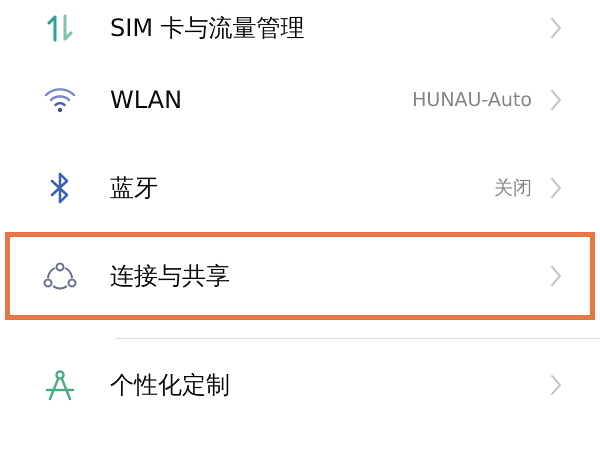  I want to click on row-label: 蓝牙, so click(134, 188).